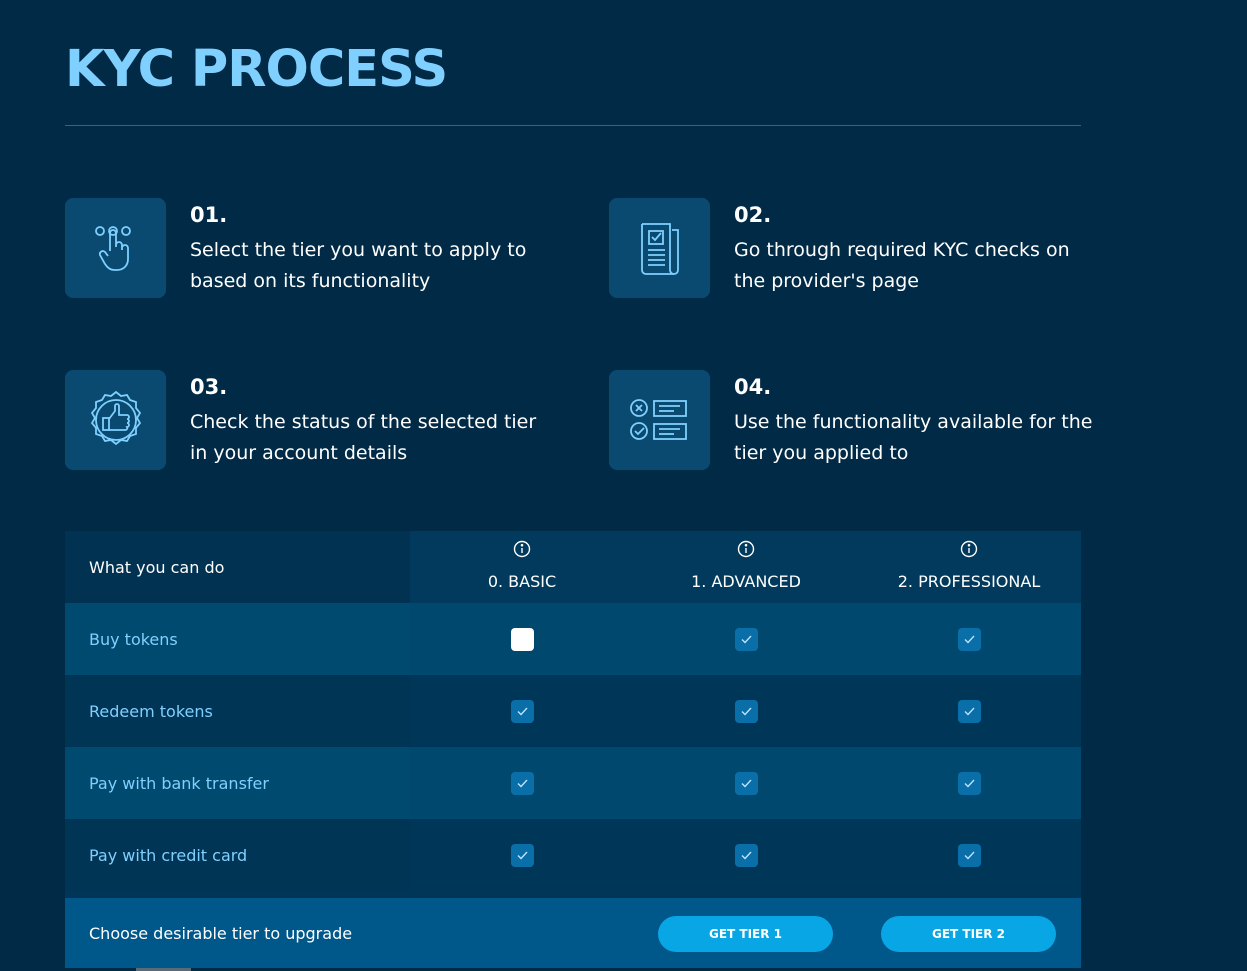 The image size is (1247, 971). What do you see at coordinates (209, 215) in the screenshot?
I see `step-number: 01.` at bounding box center [209, 215].